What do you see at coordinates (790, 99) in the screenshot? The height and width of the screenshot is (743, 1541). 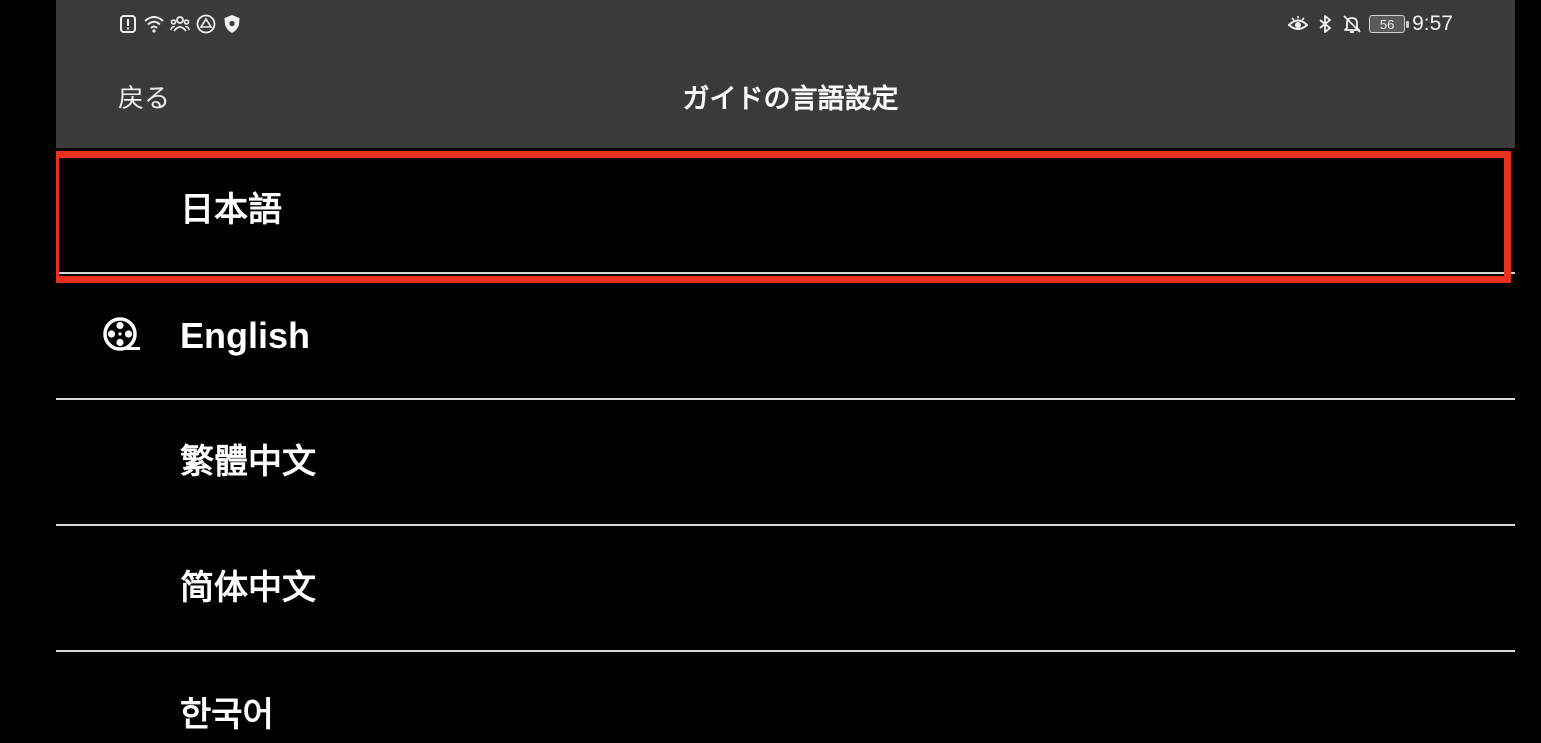 I see `page-title: ガイドの言語設定` at bounding box center [790, 99].